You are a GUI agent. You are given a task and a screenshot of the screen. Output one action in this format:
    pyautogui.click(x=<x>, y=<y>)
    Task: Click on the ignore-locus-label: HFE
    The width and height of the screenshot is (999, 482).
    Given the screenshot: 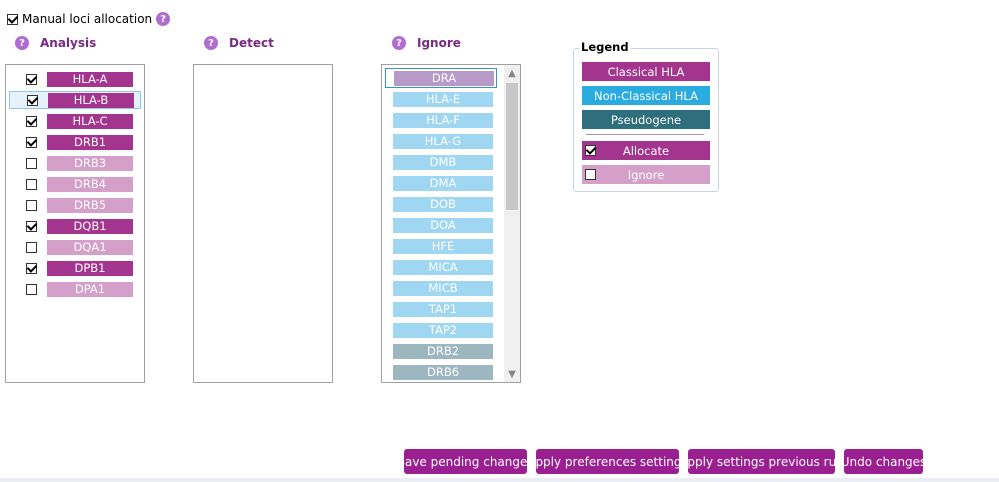 What is the action you would take?
    pyautogui.click(x=443, y=246)
    